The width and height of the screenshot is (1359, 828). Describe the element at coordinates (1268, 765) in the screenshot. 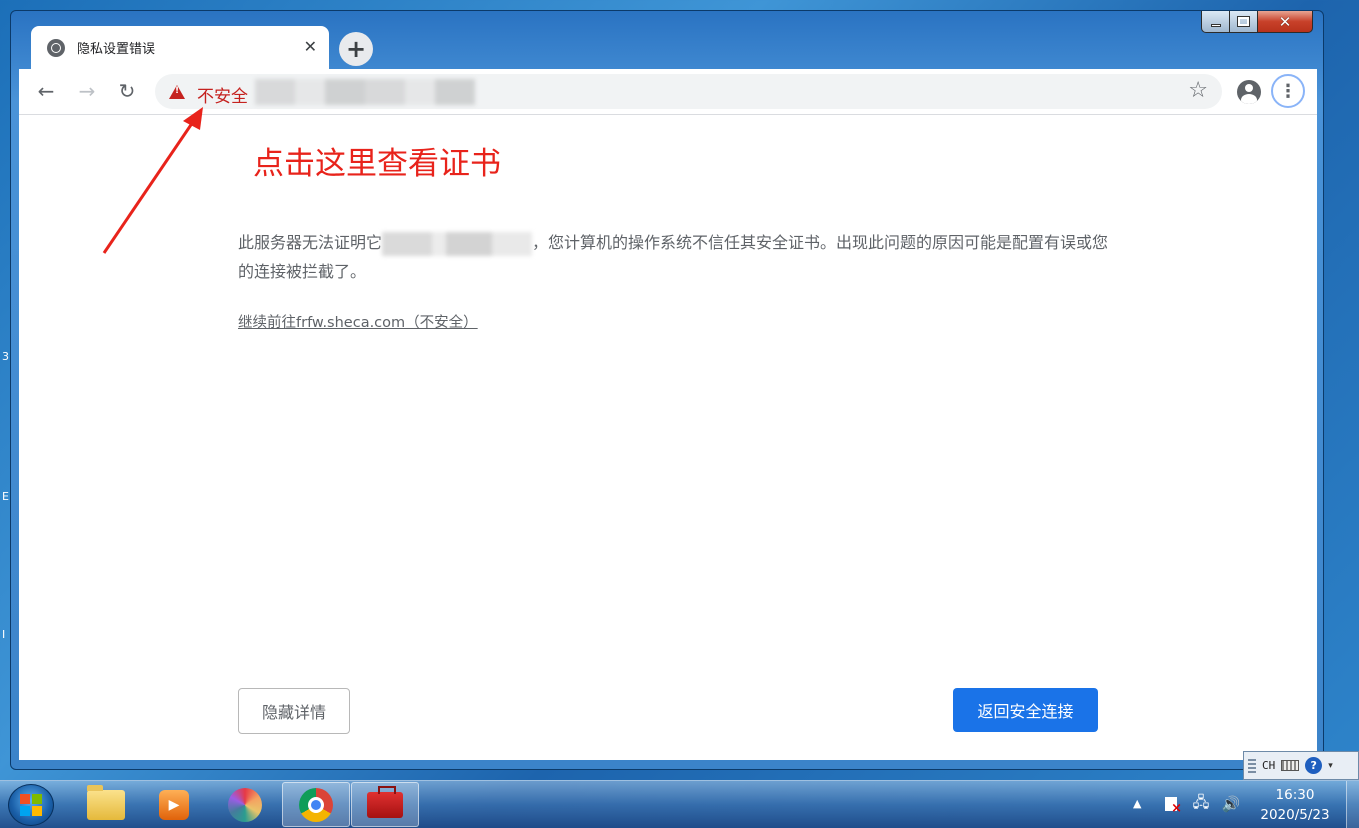

I see `input-language: CH` at that location.